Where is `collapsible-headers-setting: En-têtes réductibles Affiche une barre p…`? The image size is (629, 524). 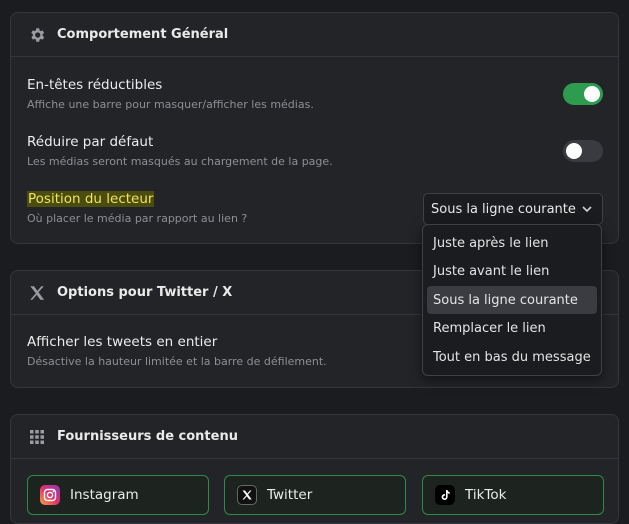 collapsible-headers-setting: En-têtes réductibles Affiche une barre p… is located at coordinates (170, 94).